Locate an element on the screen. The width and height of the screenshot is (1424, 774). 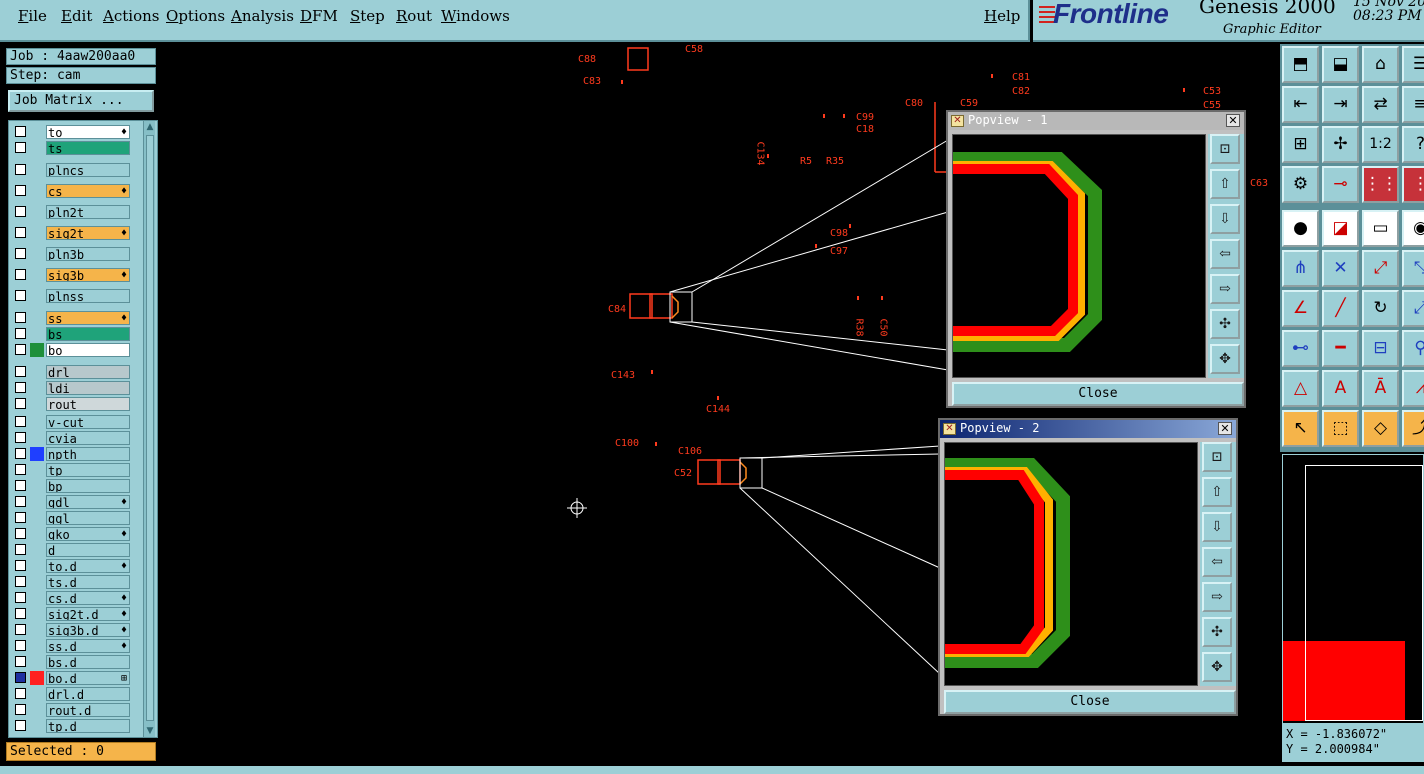
layer-name: tp.d is located at coordinates (88, 726).